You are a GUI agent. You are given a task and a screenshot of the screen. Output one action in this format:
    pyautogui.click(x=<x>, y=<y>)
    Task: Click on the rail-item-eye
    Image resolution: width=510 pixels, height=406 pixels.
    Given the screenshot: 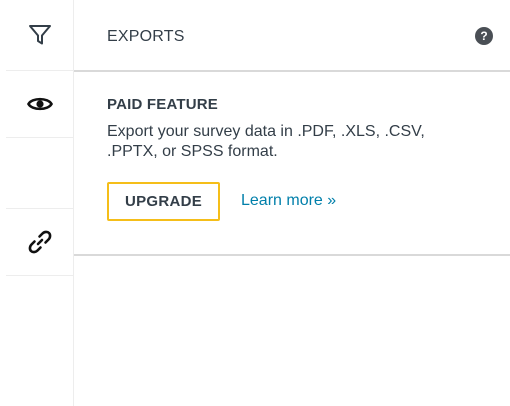 What is the action you would take?
    pyautogui.click(x=39, y=104)
    